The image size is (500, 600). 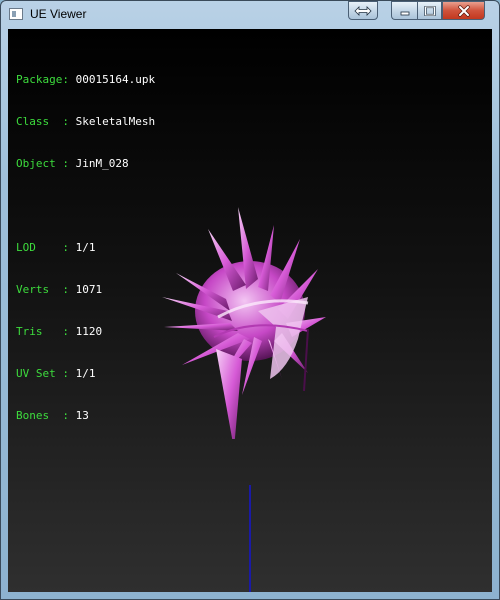 What do you see at coordinates (102, 163) in the screenshot?
I see `info-value: JinM_028` at bounding box center [102, 163].